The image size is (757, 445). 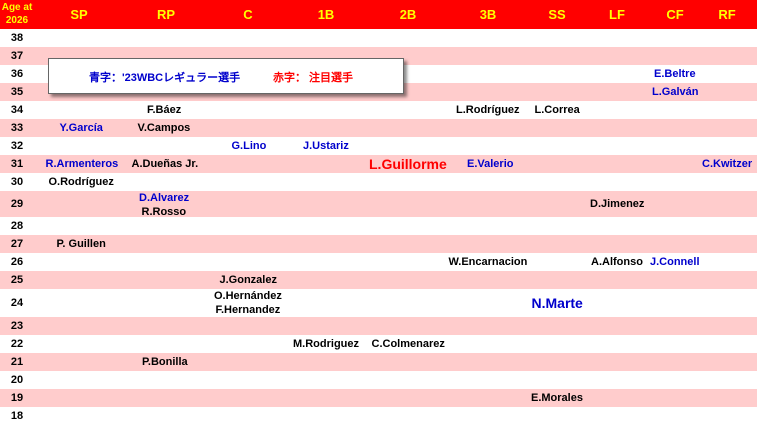 What do you see at coordinates (248, 14) in the screenshot?
I see `header-c: C` at bounding box center [248, 14].